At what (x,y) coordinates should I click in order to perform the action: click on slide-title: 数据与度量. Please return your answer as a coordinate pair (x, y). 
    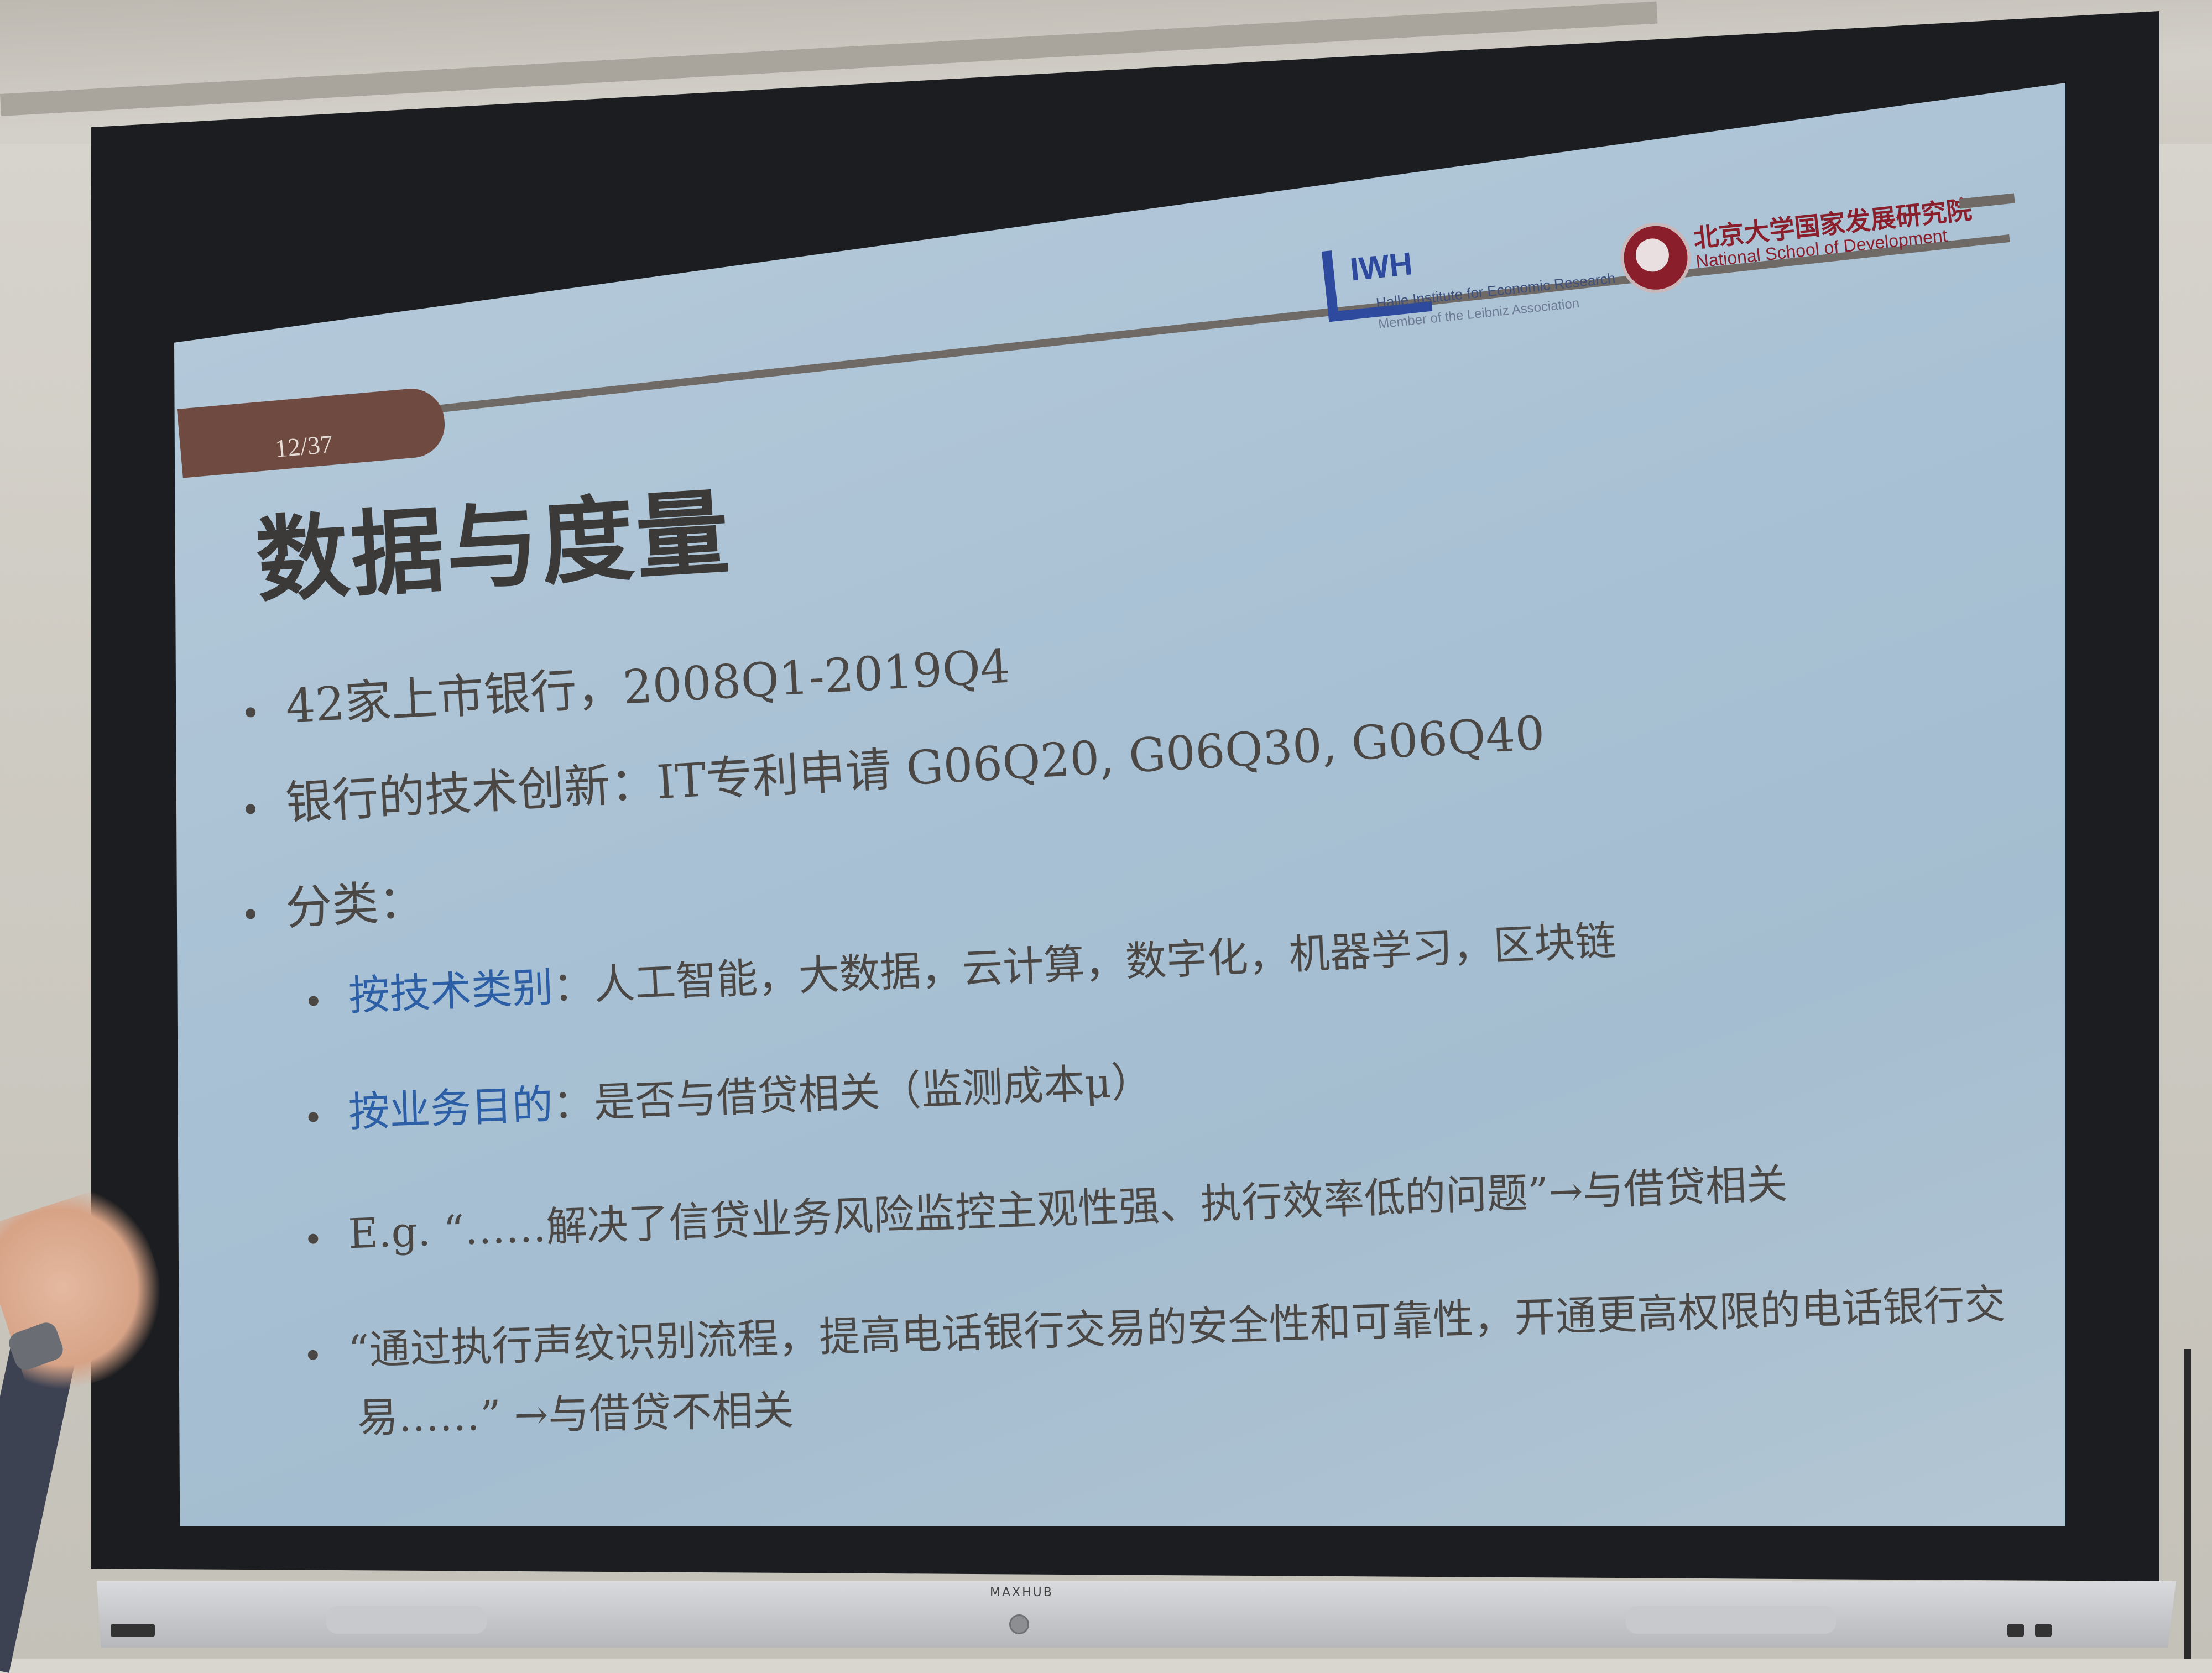
    Looking at the image, I should click on (494, 546).